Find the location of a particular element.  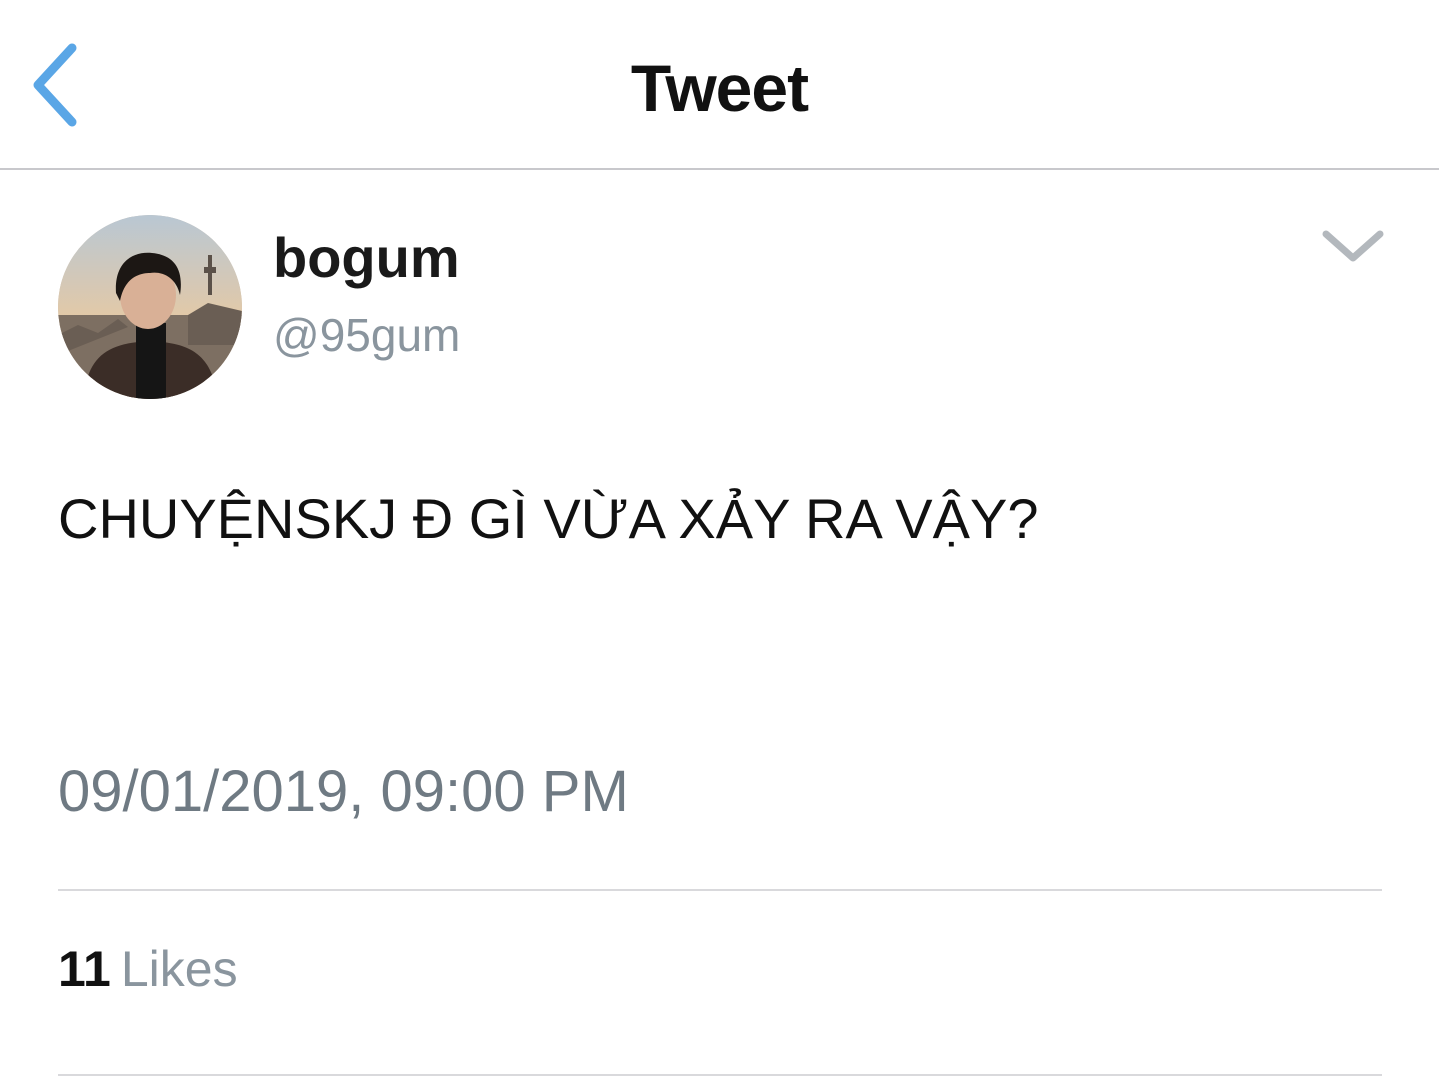

avatar is located at coordinates (150, 307).